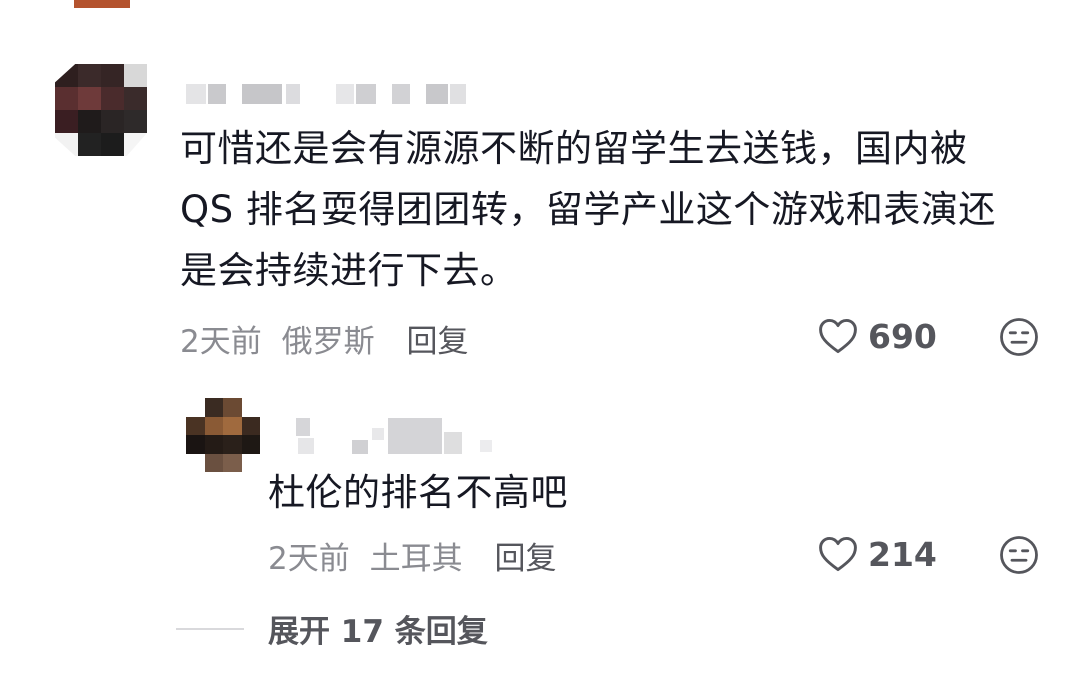 This screenshot has width=1080, height=692. What do you see at coordinates (902, 554) in the screenshot?
I see `like-count: 214` at bounding box center [902, 554].